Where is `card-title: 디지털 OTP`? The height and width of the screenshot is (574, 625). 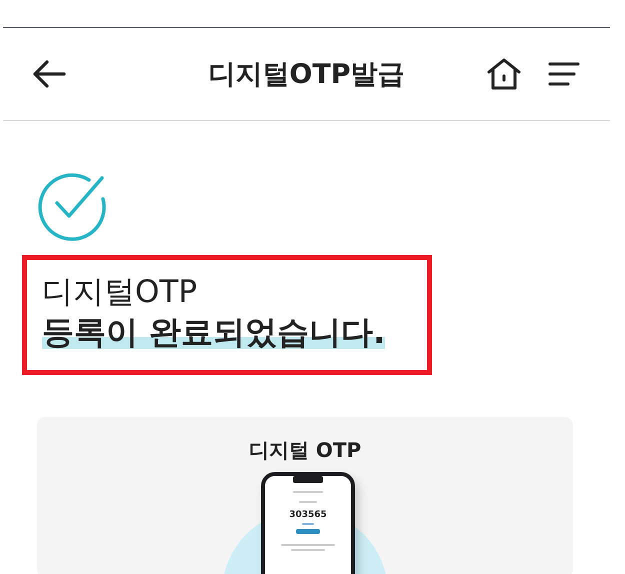
card-title: 디지털 OTP is located at coordinates (305, 450).